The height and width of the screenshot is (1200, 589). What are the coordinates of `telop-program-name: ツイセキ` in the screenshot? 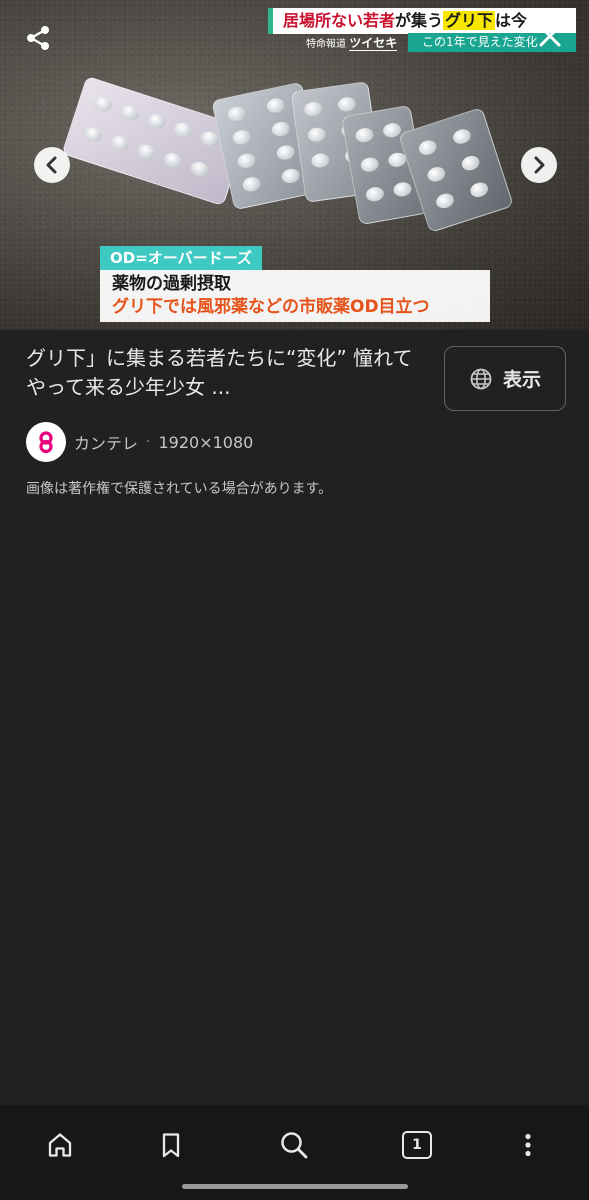 It's located at (373, 43).